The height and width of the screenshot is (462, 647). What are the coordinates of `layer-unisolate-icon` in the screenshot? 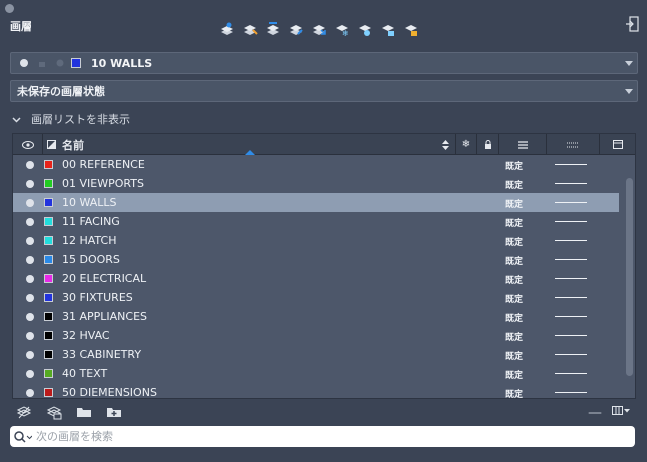 It's located at (319, 29).